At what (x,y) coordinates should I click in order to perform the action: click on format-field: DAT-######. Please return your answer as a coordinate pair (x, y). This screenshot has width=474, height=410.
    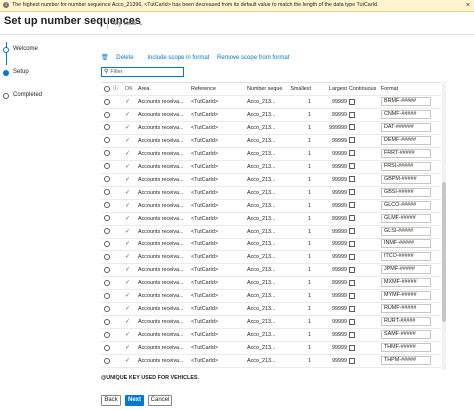
    Looking at the image, I should click on (406, 127).